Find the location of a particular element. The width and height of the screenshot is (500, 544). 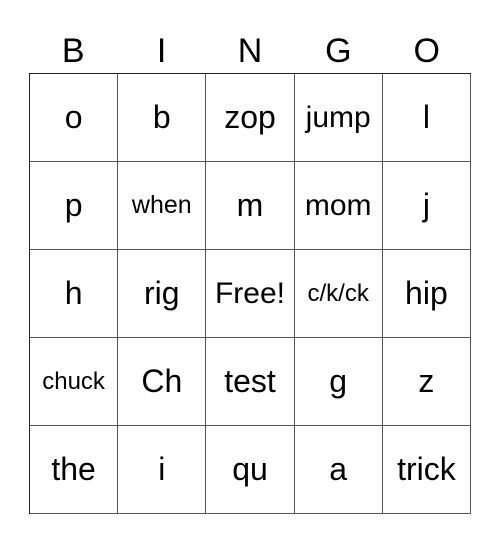

bingo-cell: jump is located at coordinates (338, 118).